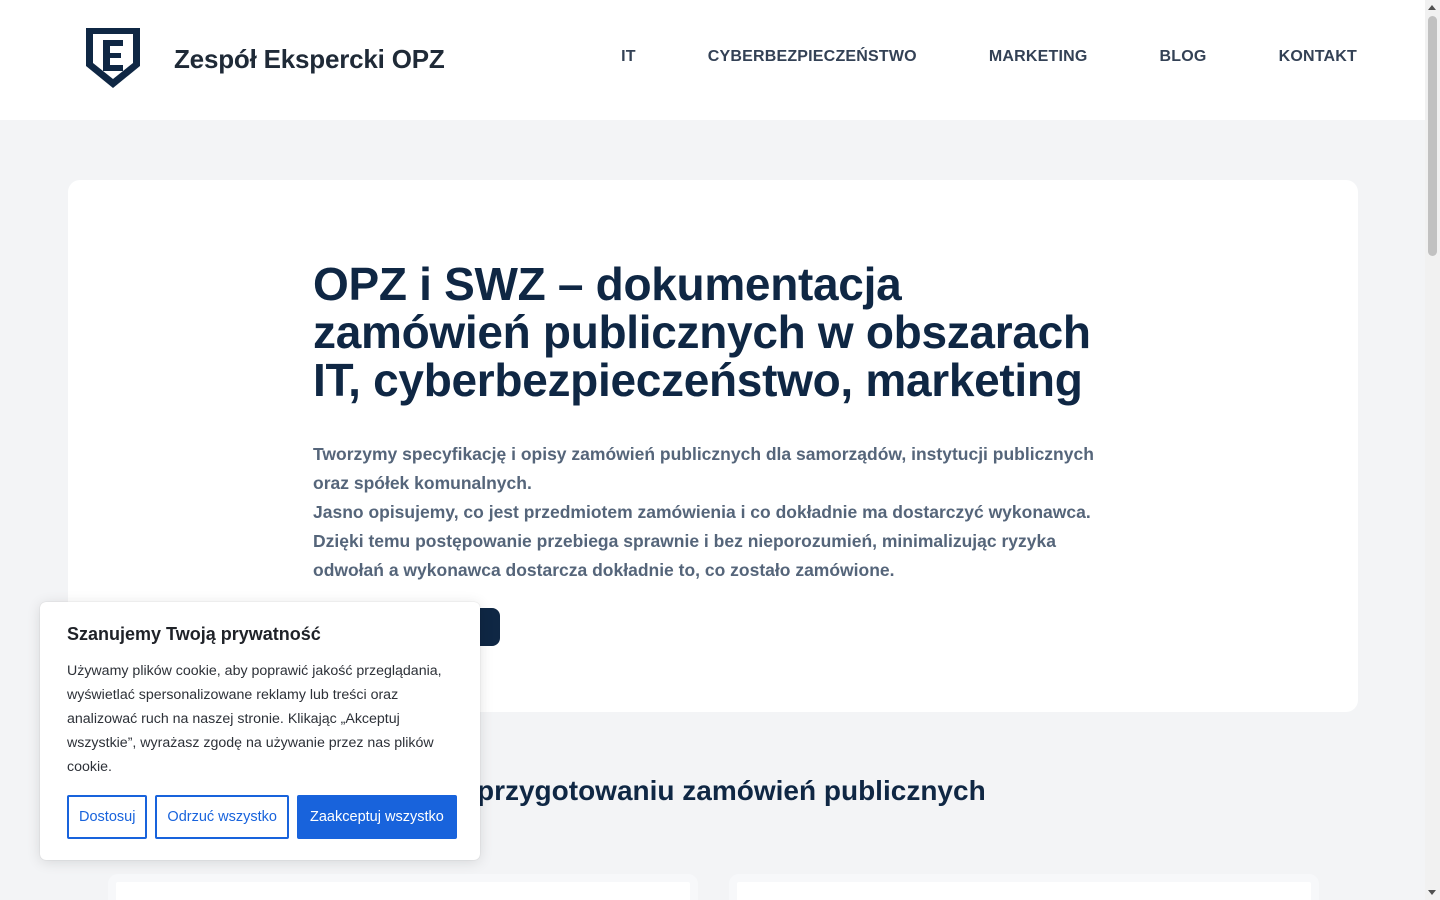 The width and height of the screenshot is (1440, 900). What do you see at coordinates (107, 817) in the screenshot?
I see `cookie-customize-button: Dostosuj` at bounding box center [107, 817].